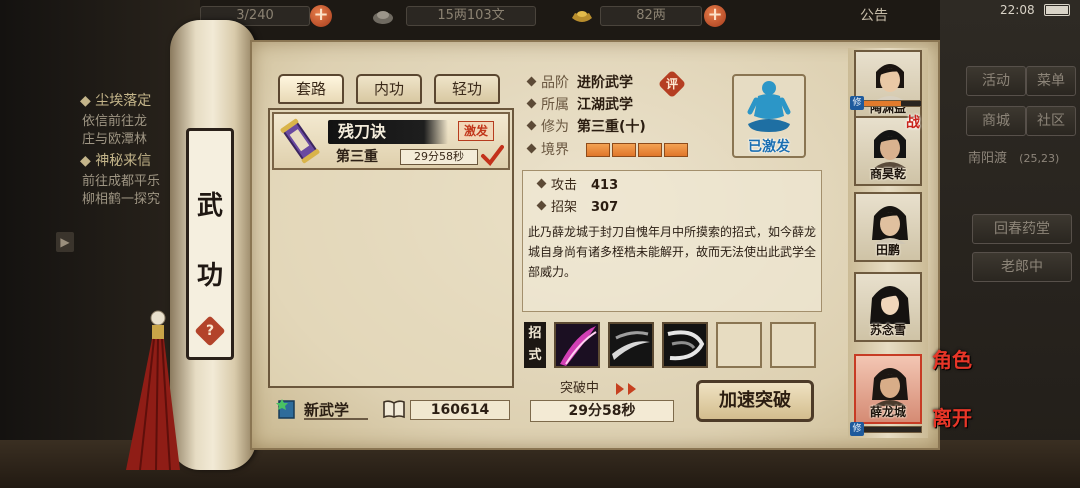 The width and height of the screenshot is (1080, 488). I want to click on new-skill-book-icon, so click(287, 409).